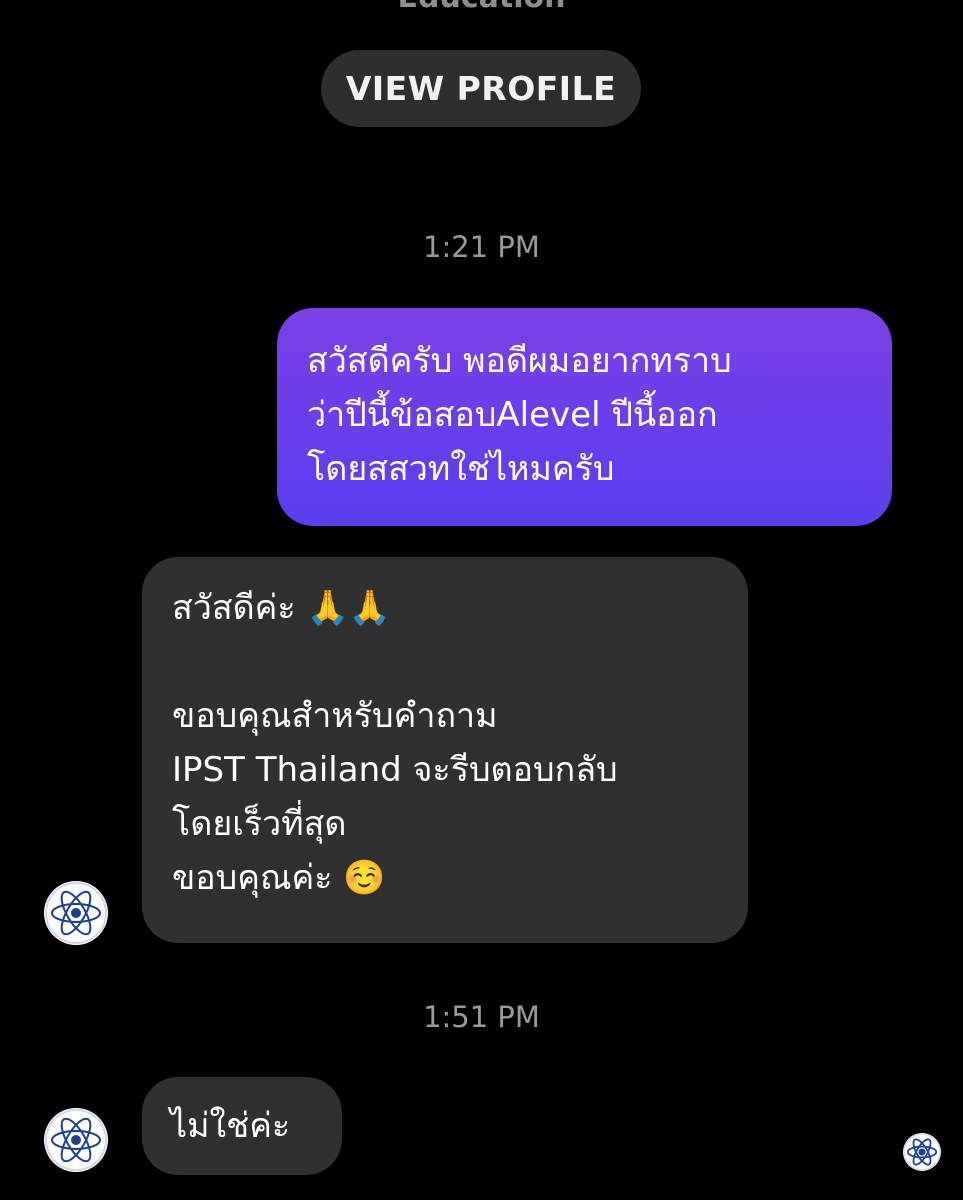 This screenshot has width=963, height=1200. What do you see at coordinates (519, 361) in the screenshot?
I see `message-line: สวัสดีครับ พอดีผมอยากทราบ` at bounding box center [519, 361].